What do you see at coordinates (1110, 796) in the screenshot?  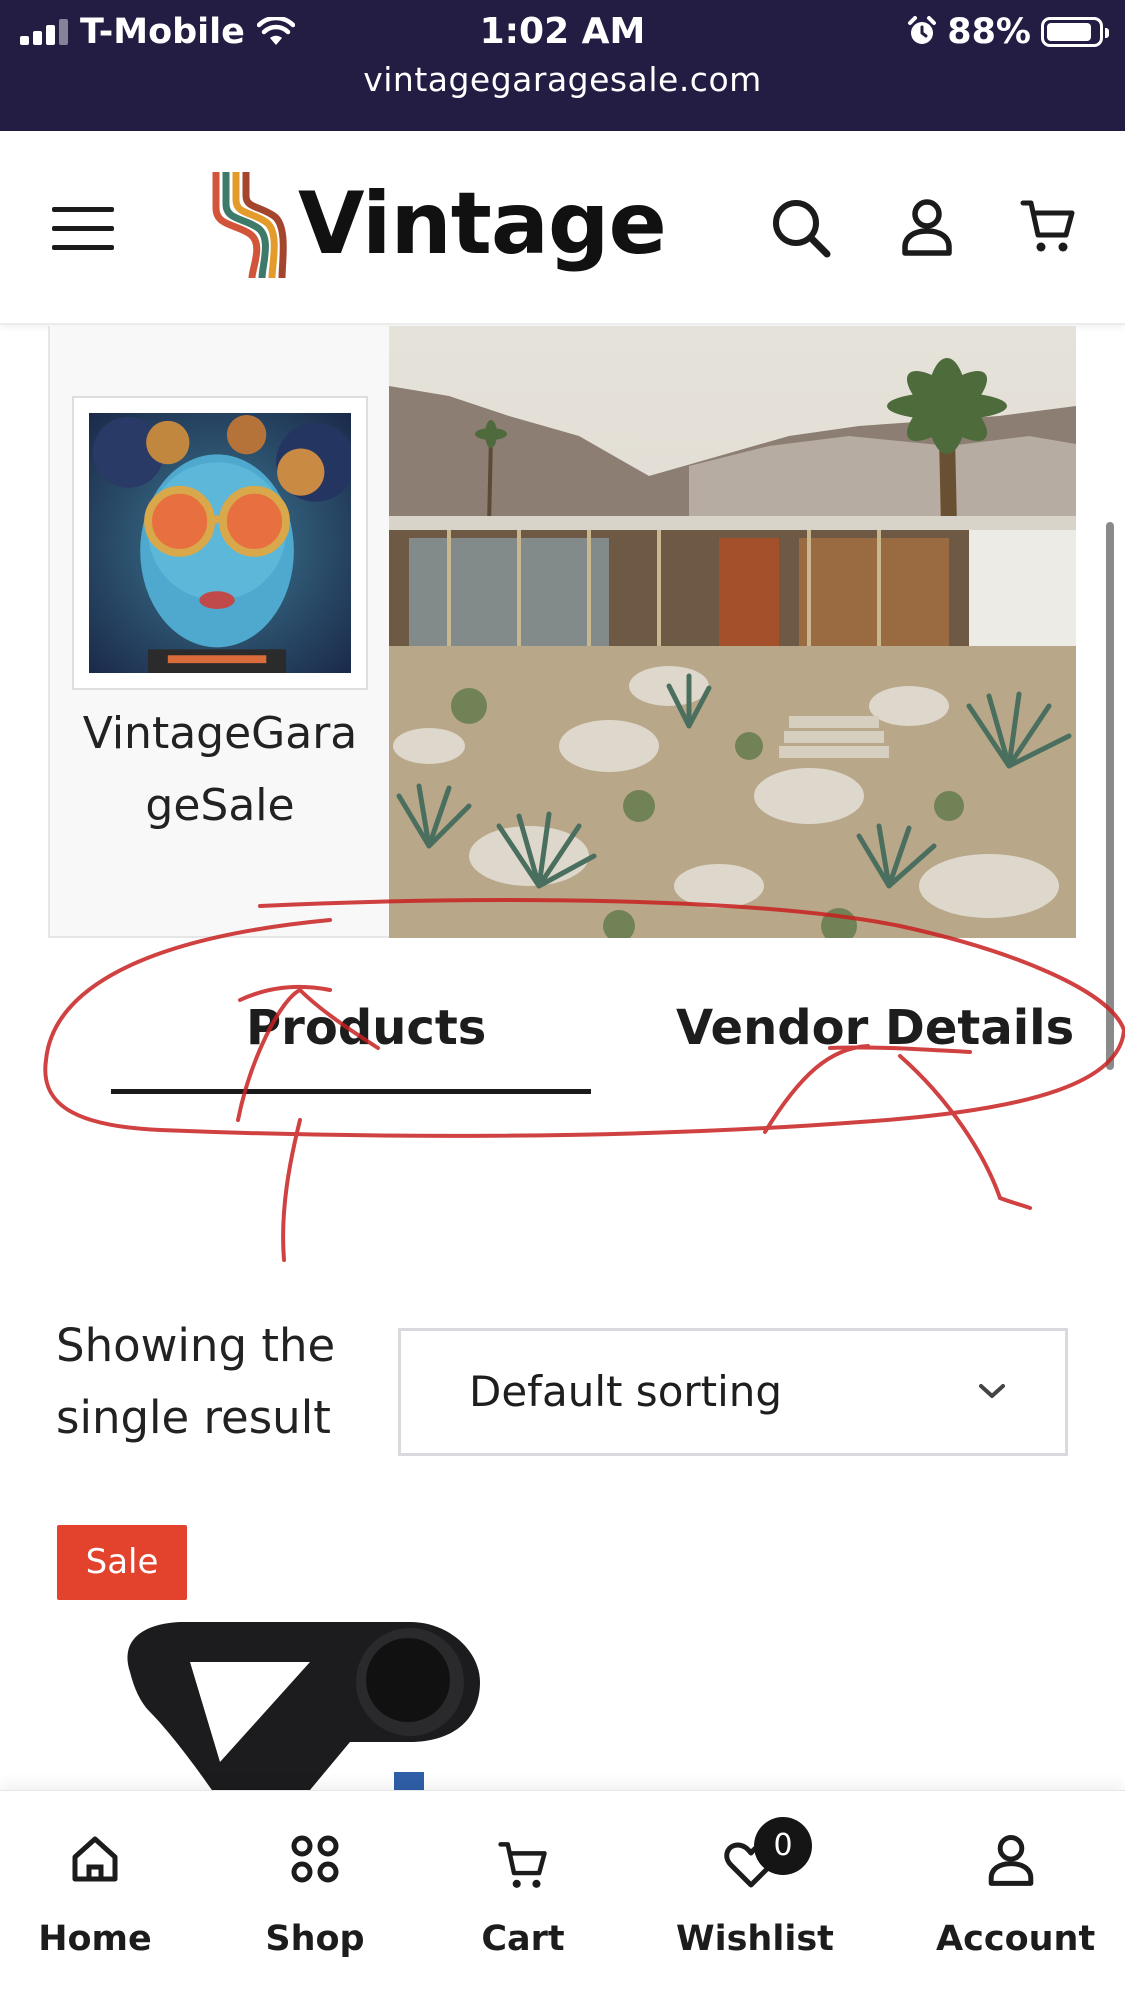 I see `scrollbar` at bounding box center [1110, 796].